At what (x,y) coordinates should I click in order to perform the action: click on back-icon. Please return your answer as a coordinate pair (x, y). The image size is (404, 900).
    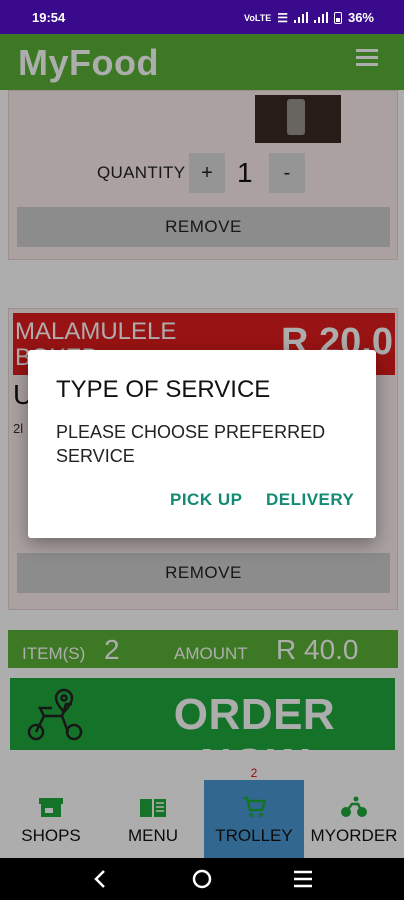
    Looking at the image, I should click on (100, 879).